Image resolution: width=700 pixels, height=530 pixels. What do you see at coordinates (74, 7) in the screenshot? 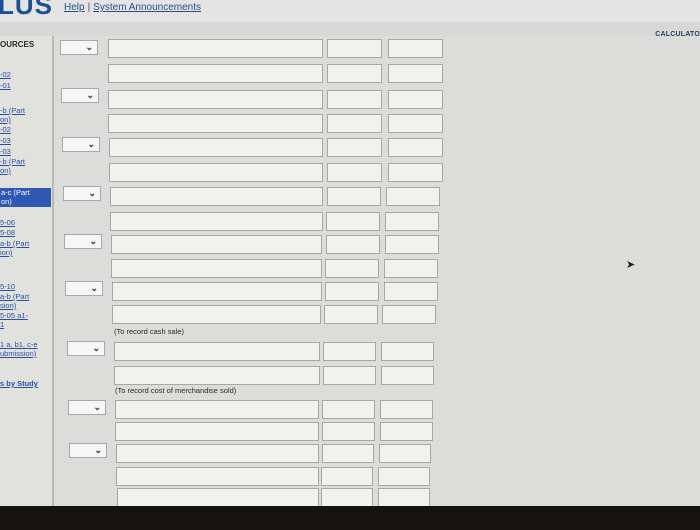
I see `help-link: Help` at bounding box center [74, 7].